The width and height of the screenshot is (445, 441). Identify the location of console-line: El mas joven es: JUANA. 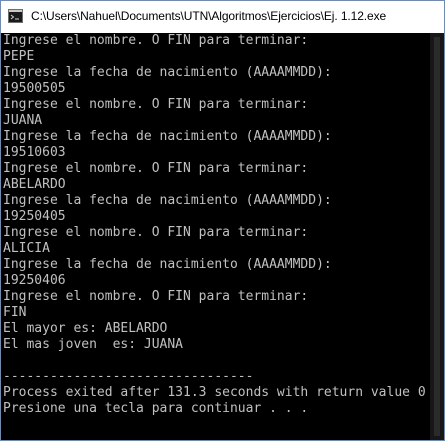
(93, 344).